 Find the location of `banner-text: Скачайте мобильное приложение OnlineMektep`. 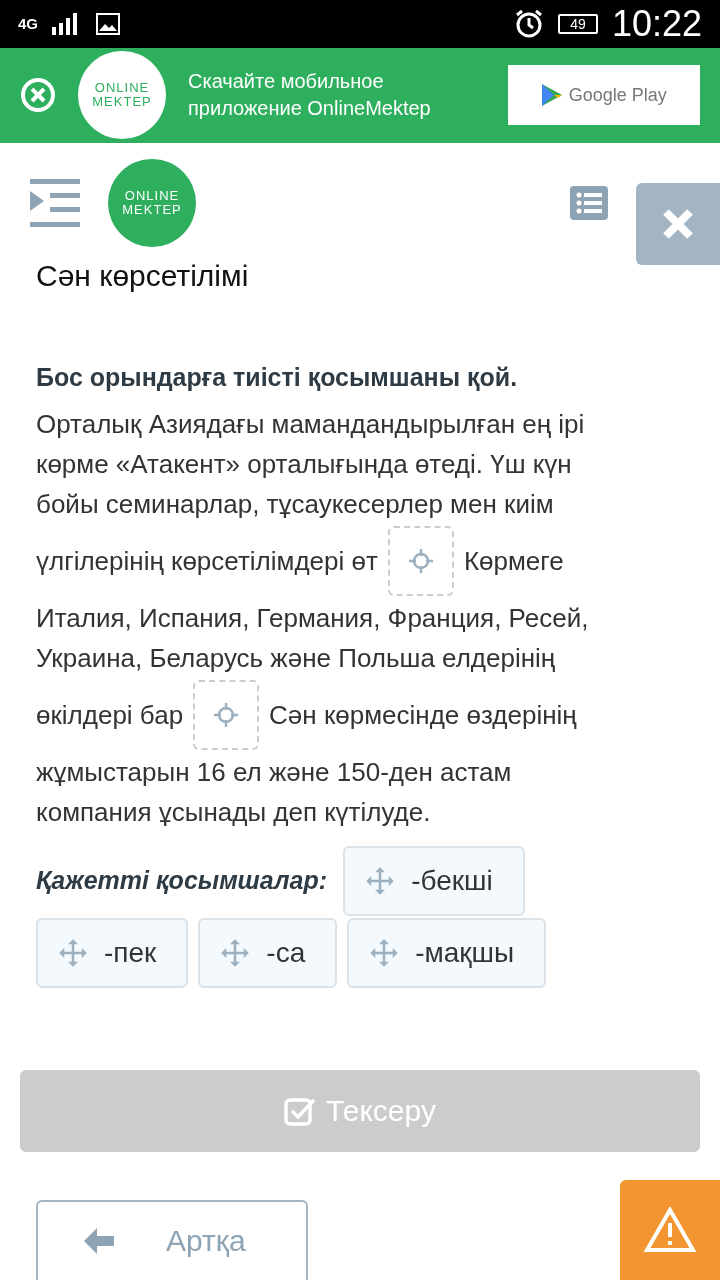

banner-text: Скачайте мобильное приложение OnlineMektep is located at coordinates (310, 95).